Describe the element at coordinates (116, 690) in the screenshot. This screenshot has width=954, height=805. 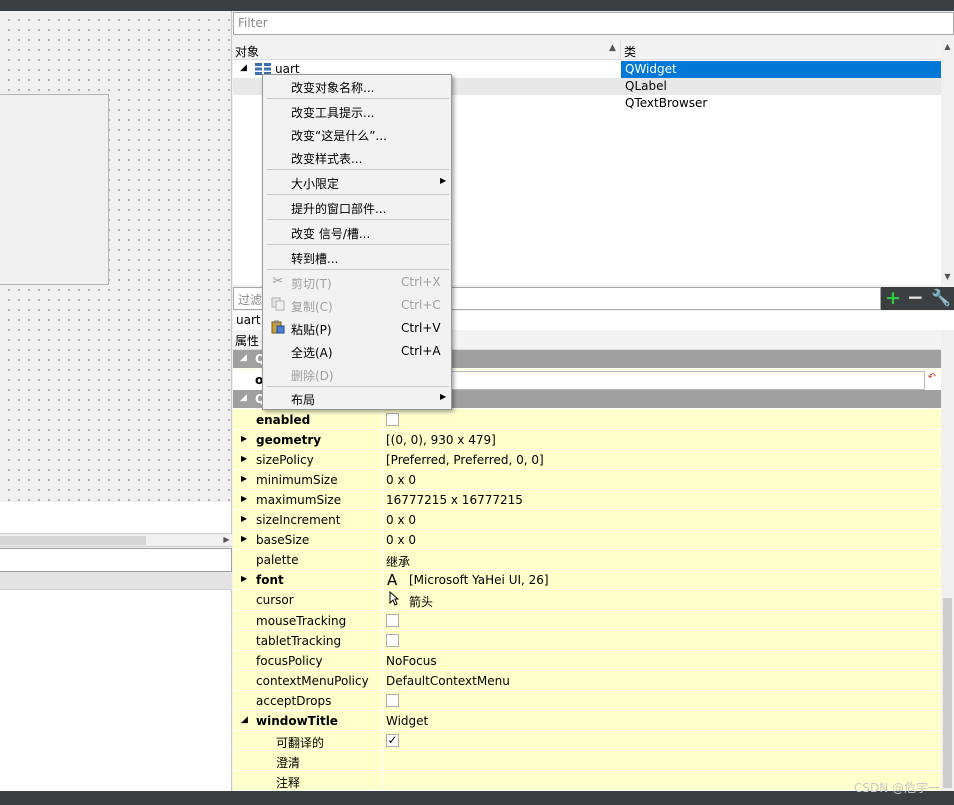
I see `left-lower-panel` at that location.